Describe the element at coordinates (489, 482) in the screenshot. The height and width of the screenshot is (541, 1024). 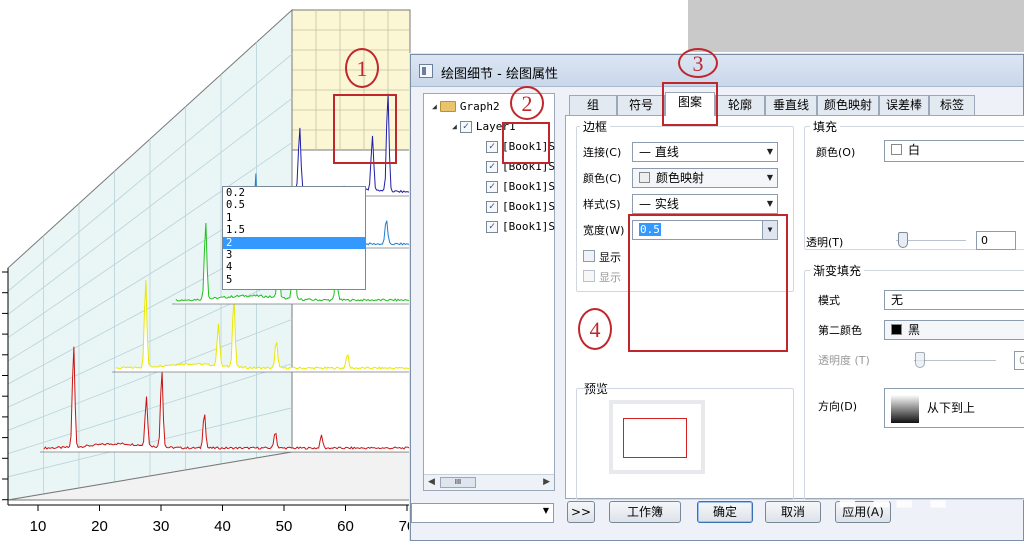
I see `horizontal-scrollbar: ◀ III ▶` at that location.